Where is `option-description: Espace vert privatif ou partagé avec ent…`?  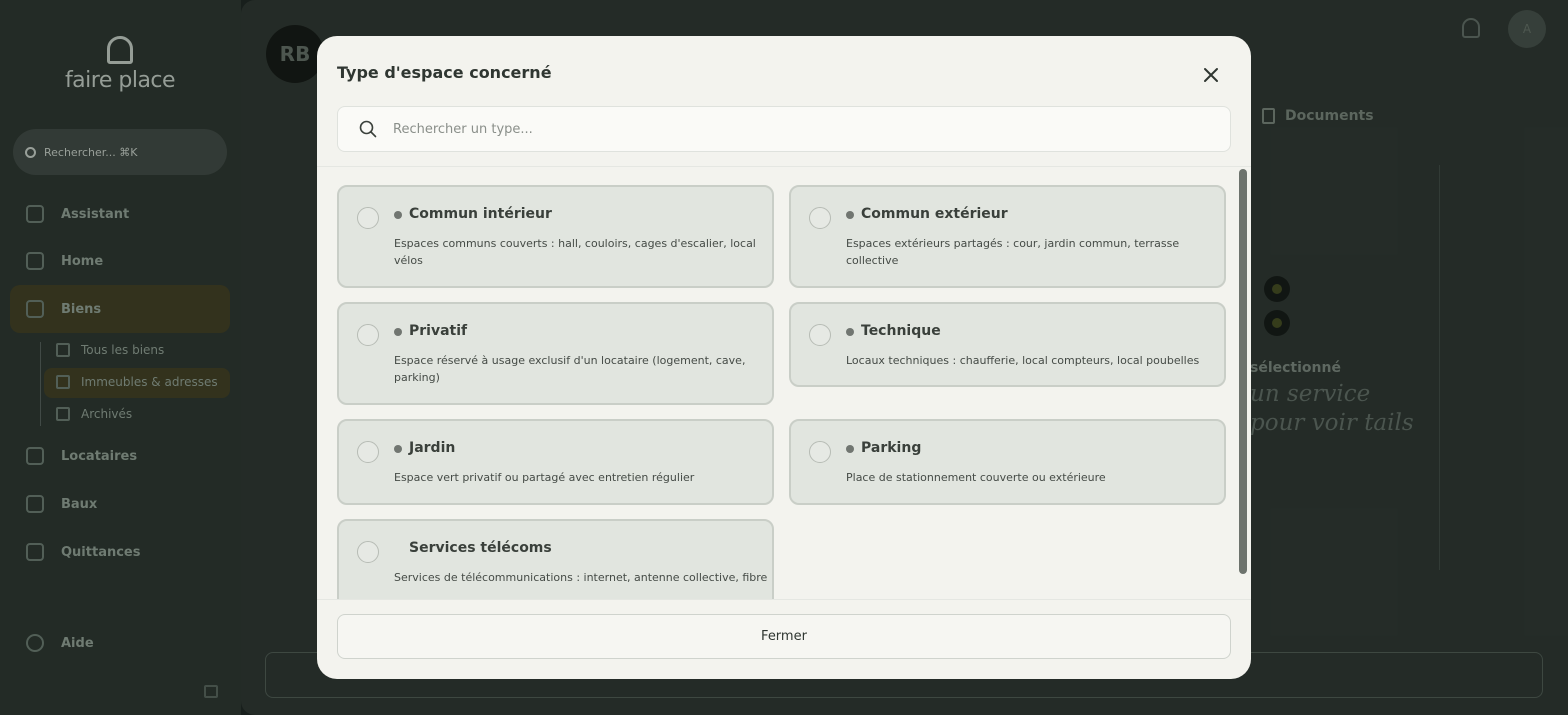 option-description: Espace vert privatif ou partagé avec ent… is located at coordinates (544, 477).